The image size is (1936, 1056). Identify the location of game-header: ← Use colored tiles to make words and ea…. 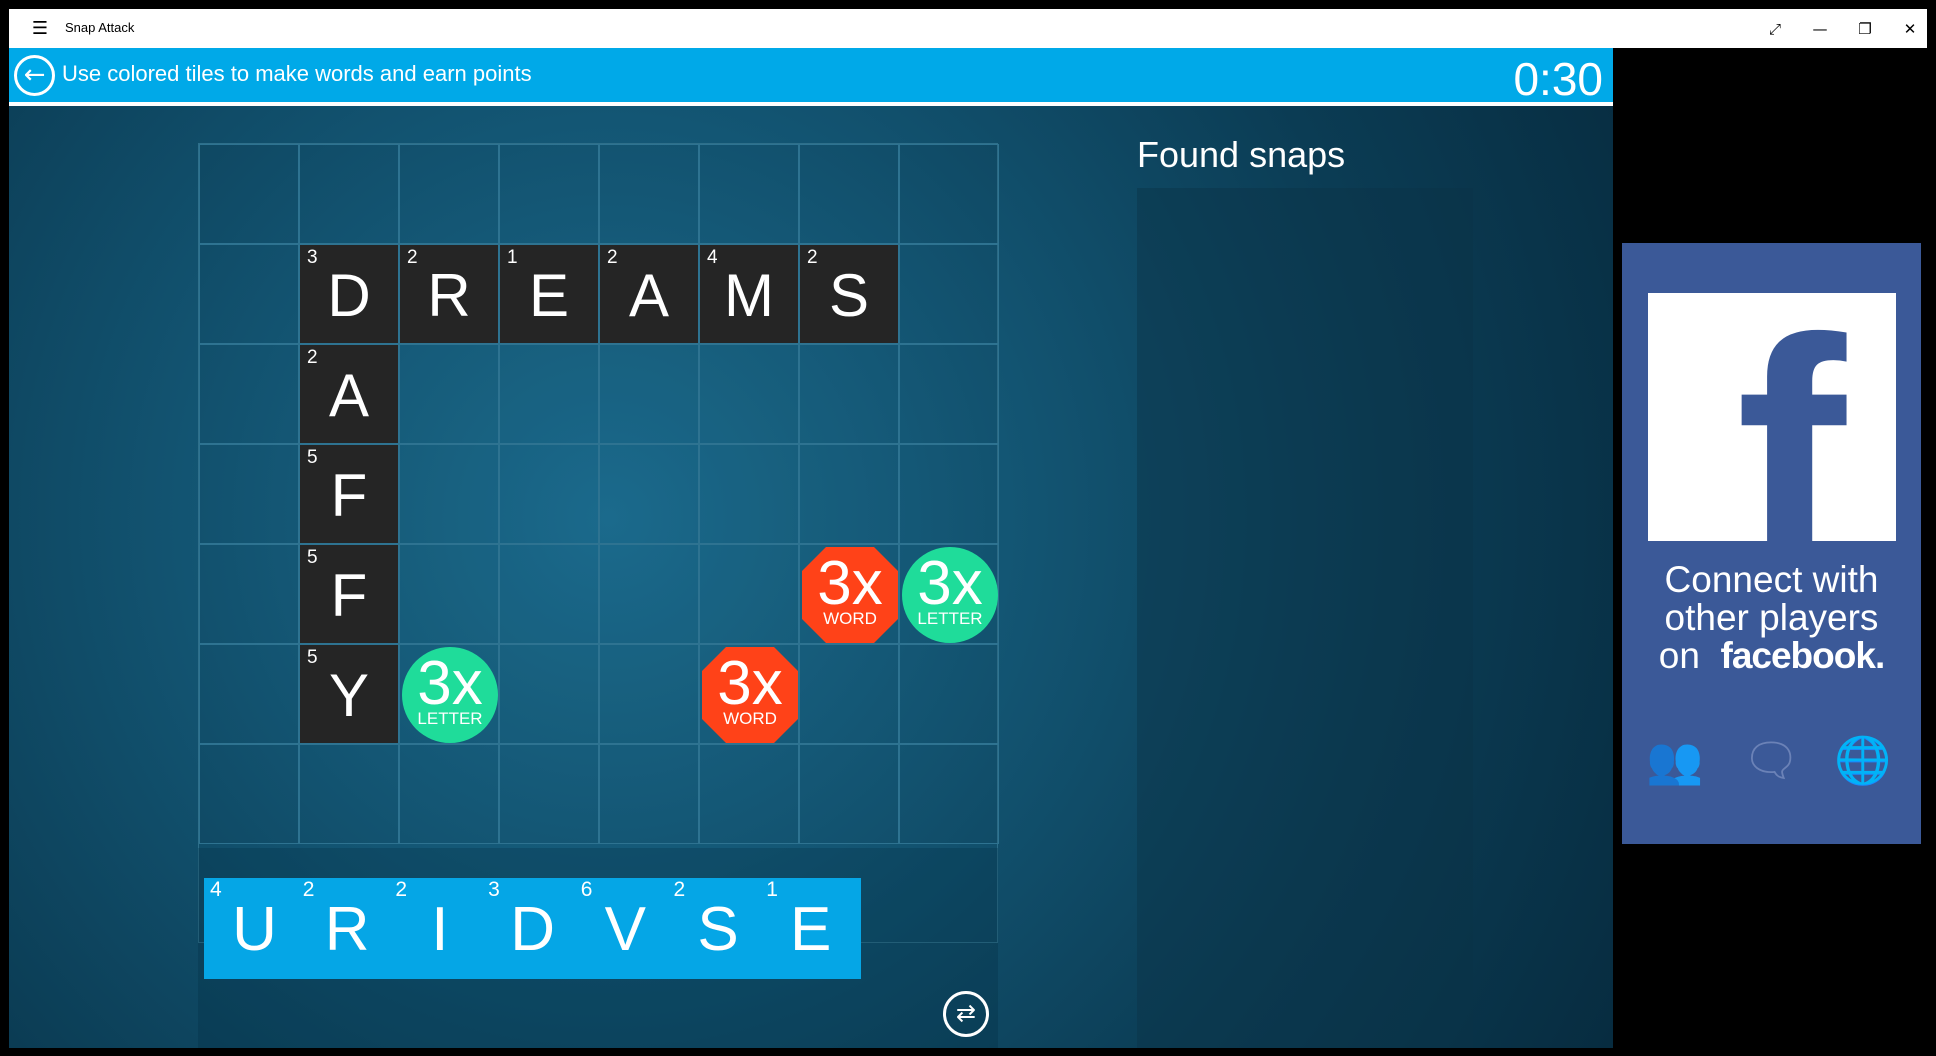
(811, 77).